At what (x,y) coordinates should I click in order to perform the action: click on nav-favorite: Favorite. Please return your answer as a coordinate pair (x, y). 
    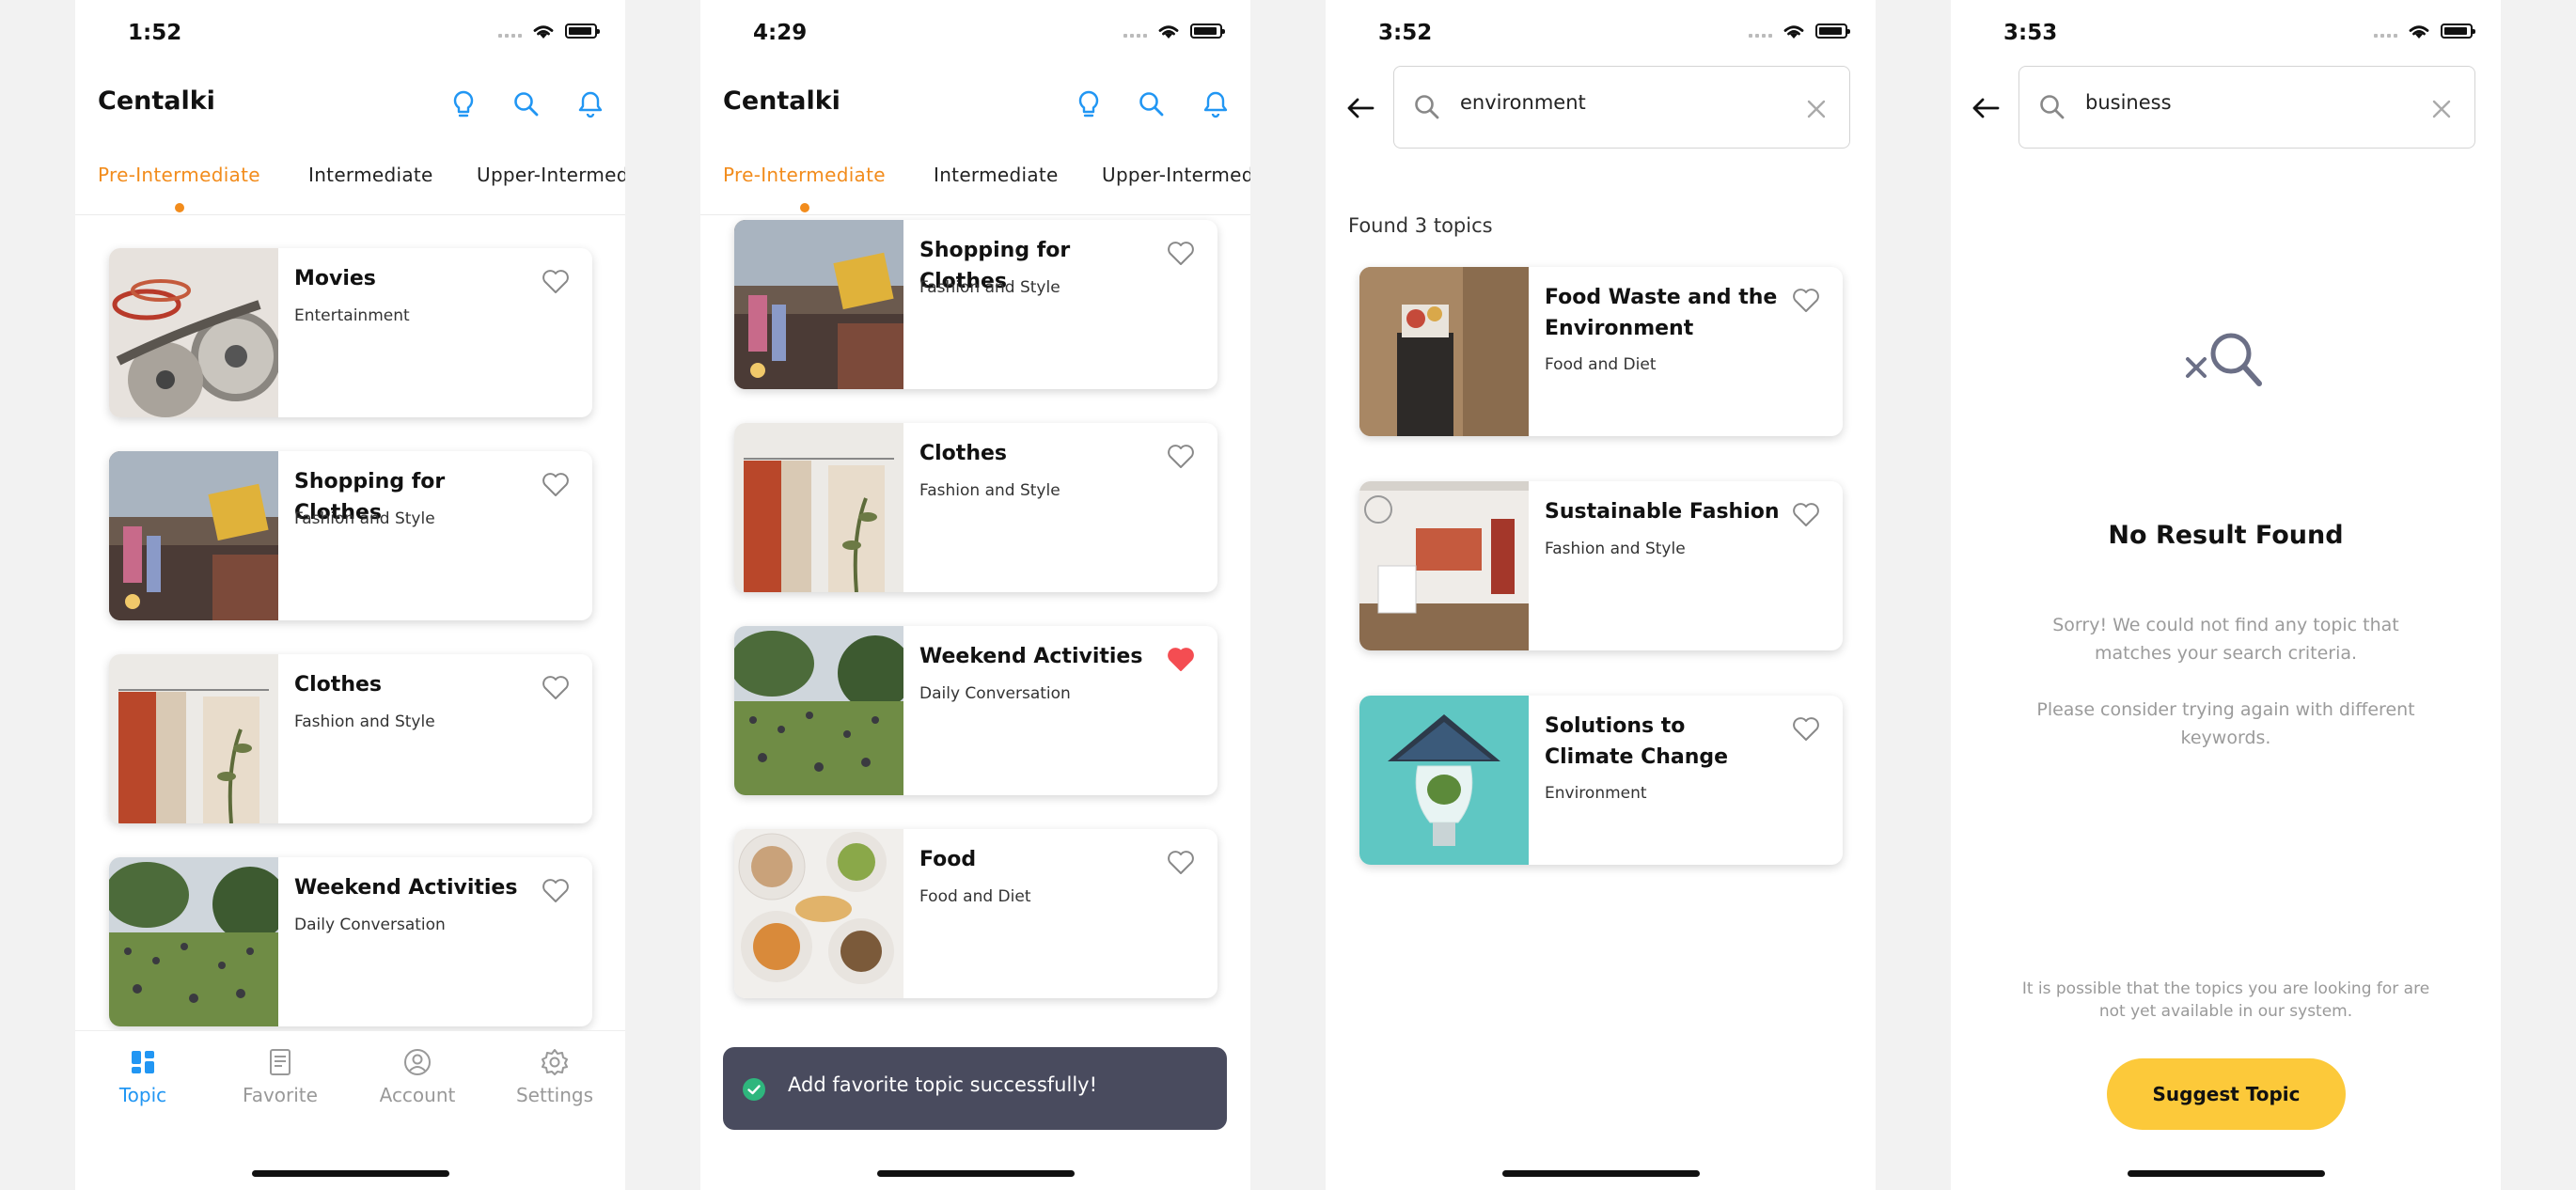
    Looking at the image, I should click on (280, 1076).